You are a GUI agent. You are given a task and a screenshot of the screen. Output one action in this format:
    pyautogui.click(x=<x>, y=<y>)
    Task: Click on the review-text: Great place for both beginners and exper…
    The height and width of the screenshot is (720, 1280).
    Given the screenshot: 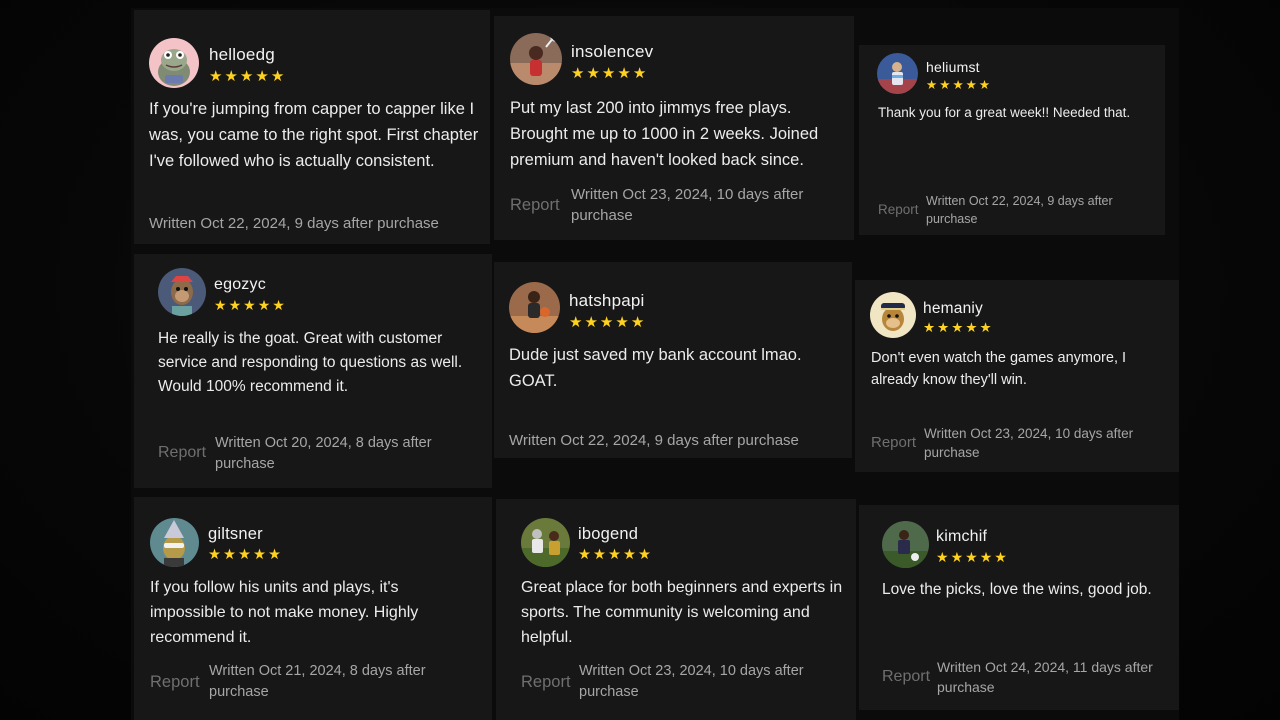 What is the action you would take?
    pyautogui.click(x=682, y=612)
    